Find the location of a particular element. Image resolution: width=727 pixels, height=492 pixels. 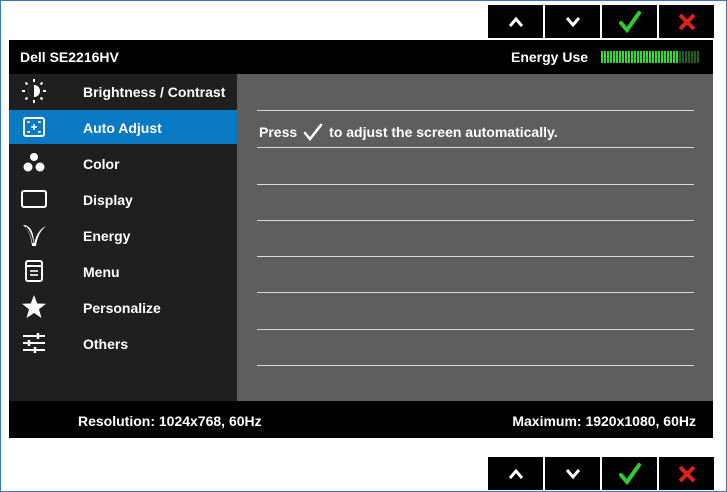

bottom-button-bar is located at coordinates (601, 473).